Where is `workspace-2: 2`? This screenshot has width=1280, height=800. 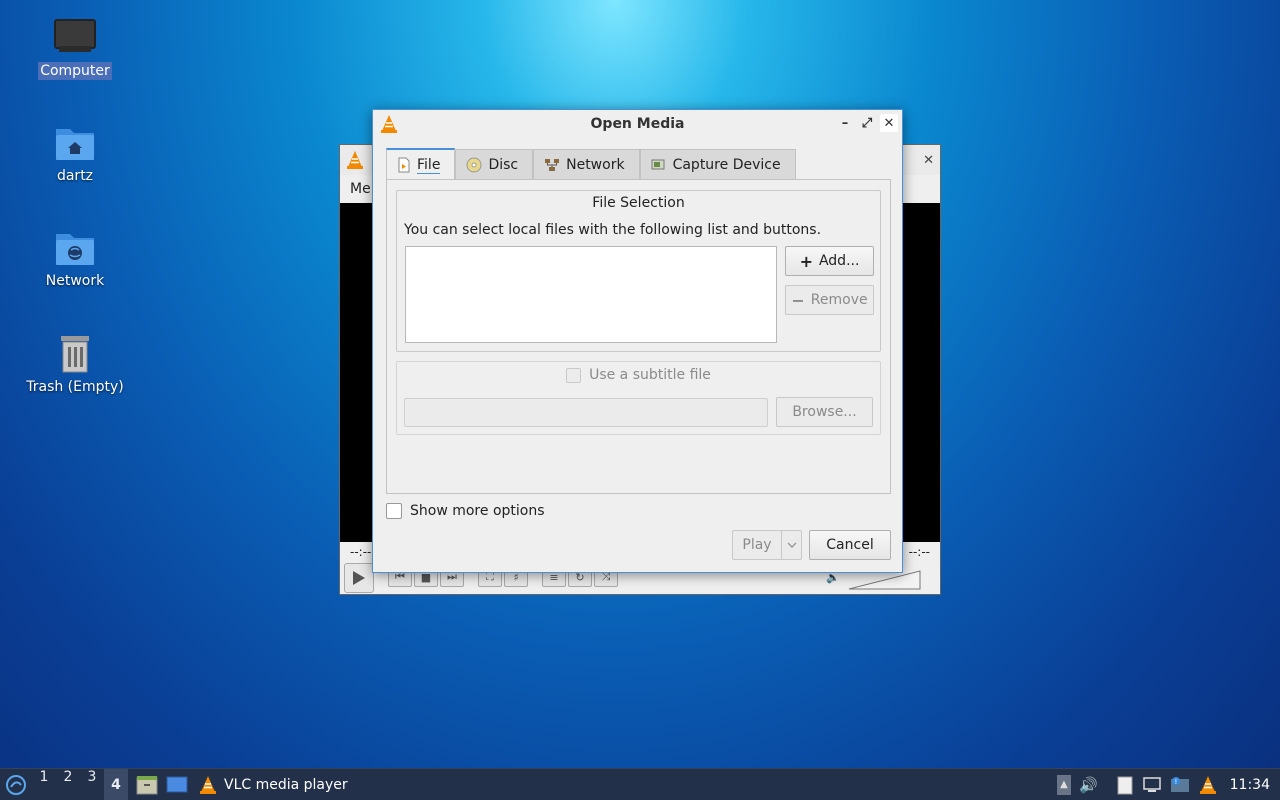
workspace-2: 2 is located at coordinates (68, 784).